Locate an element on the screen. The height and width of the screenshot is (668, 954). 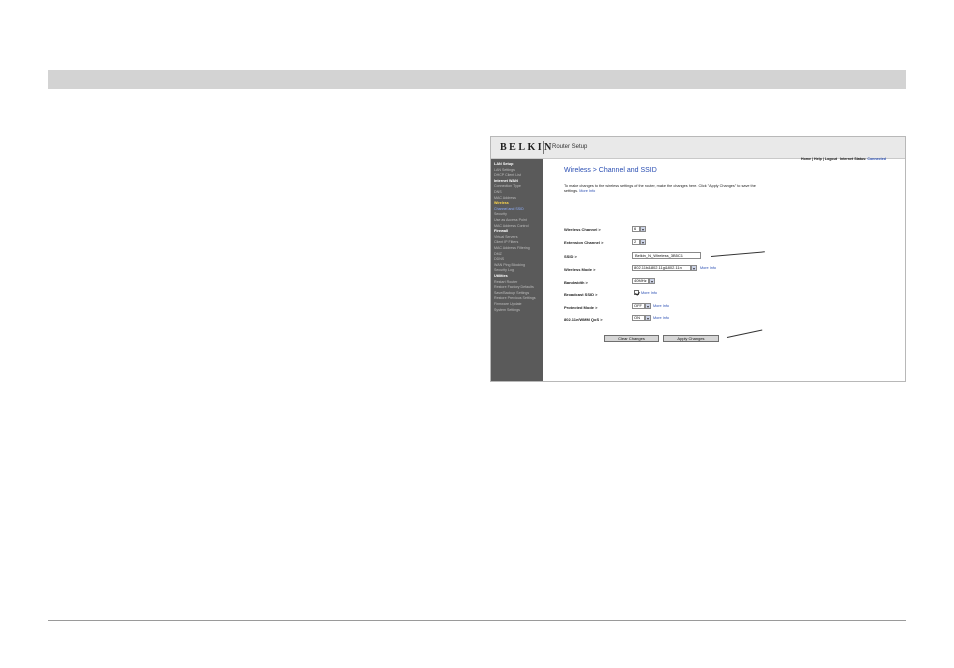
router-header: BELKIN Router Setup is located at coordinates (698, 148).